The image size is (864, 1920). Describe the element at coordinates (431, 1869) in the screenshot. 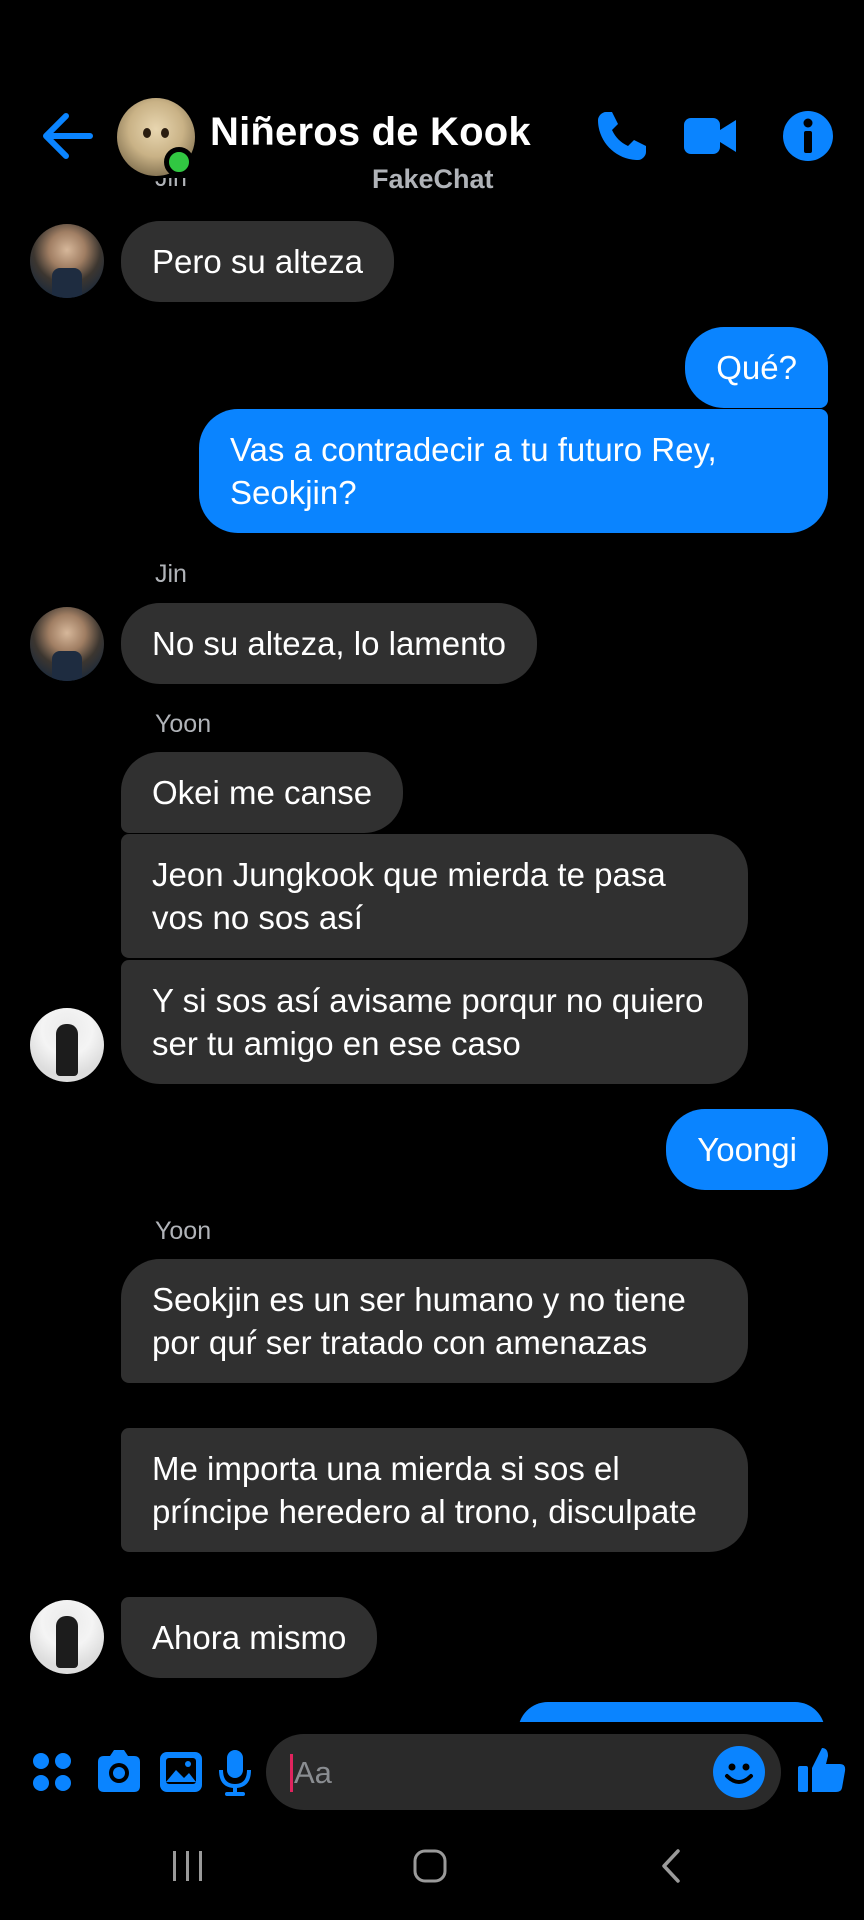

I see `home-icon` at that location.